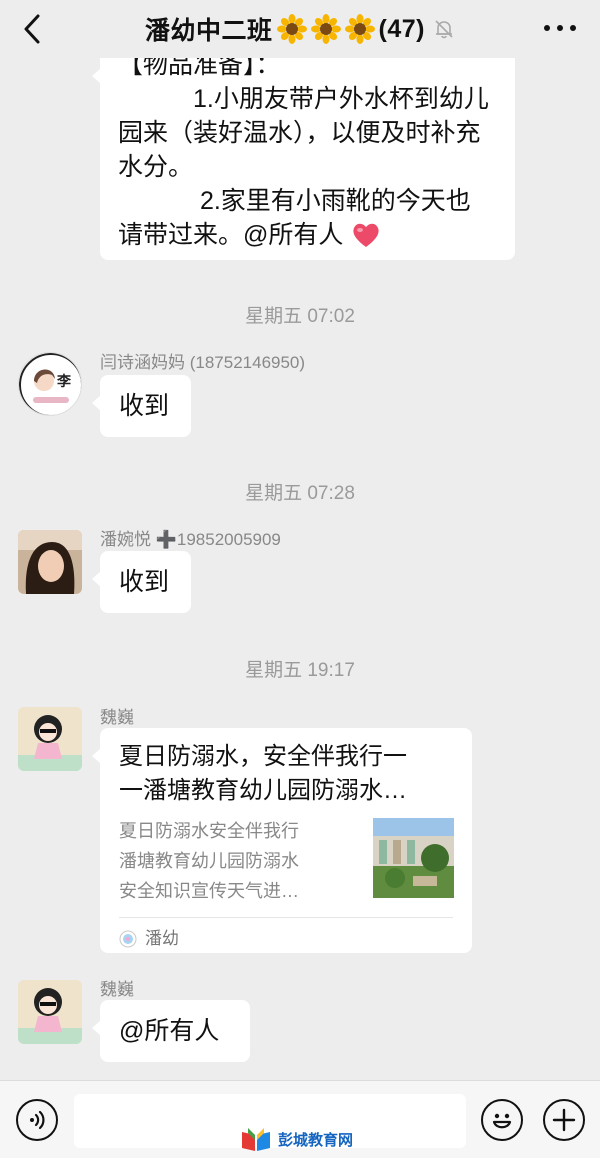  What do you see at coordinates (209, 861) in the screenshot?
I see `card-description-line: 潘塘教育幼儿园防溺水` at bounding box center [209, 861].